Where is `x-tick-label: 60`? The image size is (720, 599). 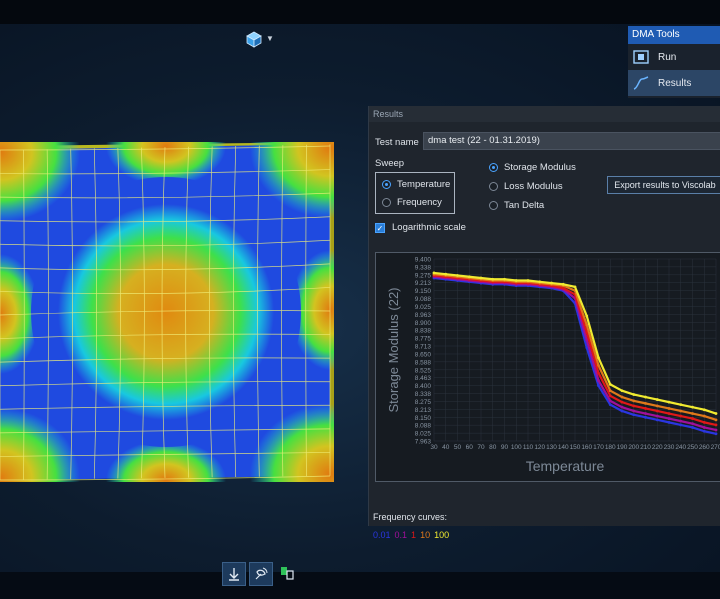 x-tick-label: 60 is located at coordinates (470, 447).